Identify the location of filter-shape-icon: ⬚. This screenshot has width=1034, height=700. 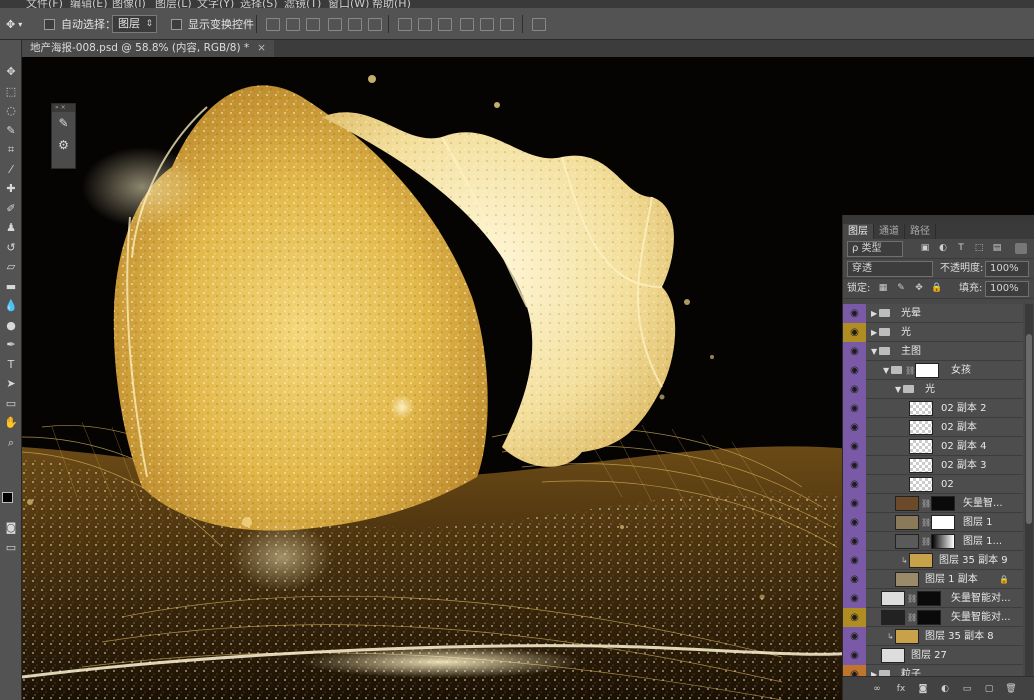
(979, 248).